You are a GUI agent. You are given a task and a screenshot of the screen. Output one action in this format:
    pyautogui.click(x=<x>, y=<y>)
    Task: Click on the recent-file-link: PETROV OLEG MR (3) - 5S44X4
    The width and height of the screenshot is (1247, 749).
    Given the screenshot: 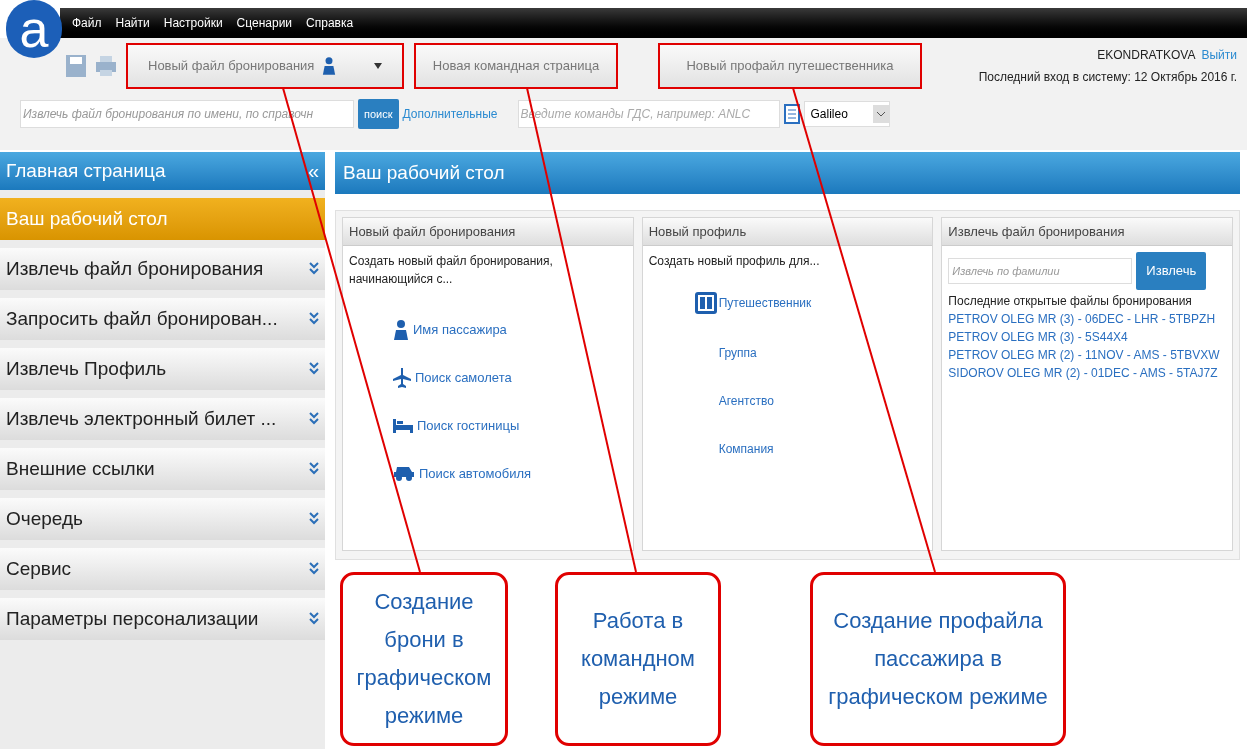 What is the action you would take?
    pyautogui.click(x=1087, y=337)
    